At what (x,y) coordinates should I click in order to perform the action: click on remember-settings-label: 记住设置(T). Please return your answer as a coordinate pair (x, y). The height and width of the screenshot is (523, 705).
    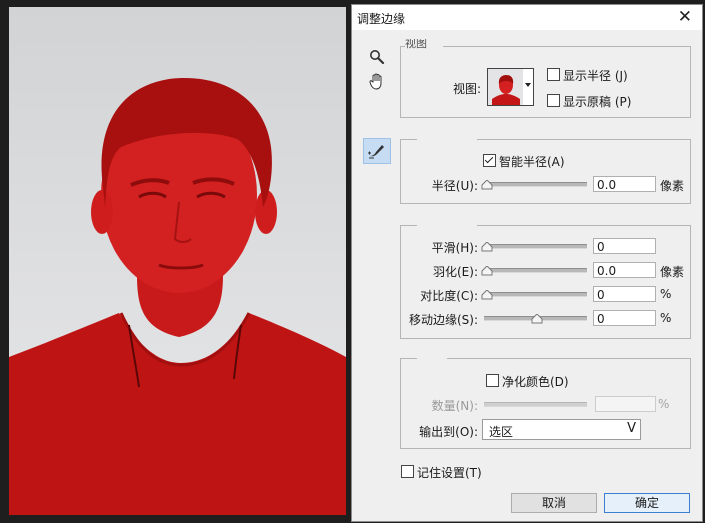
    Looking at the image, I should click on (449, 473).